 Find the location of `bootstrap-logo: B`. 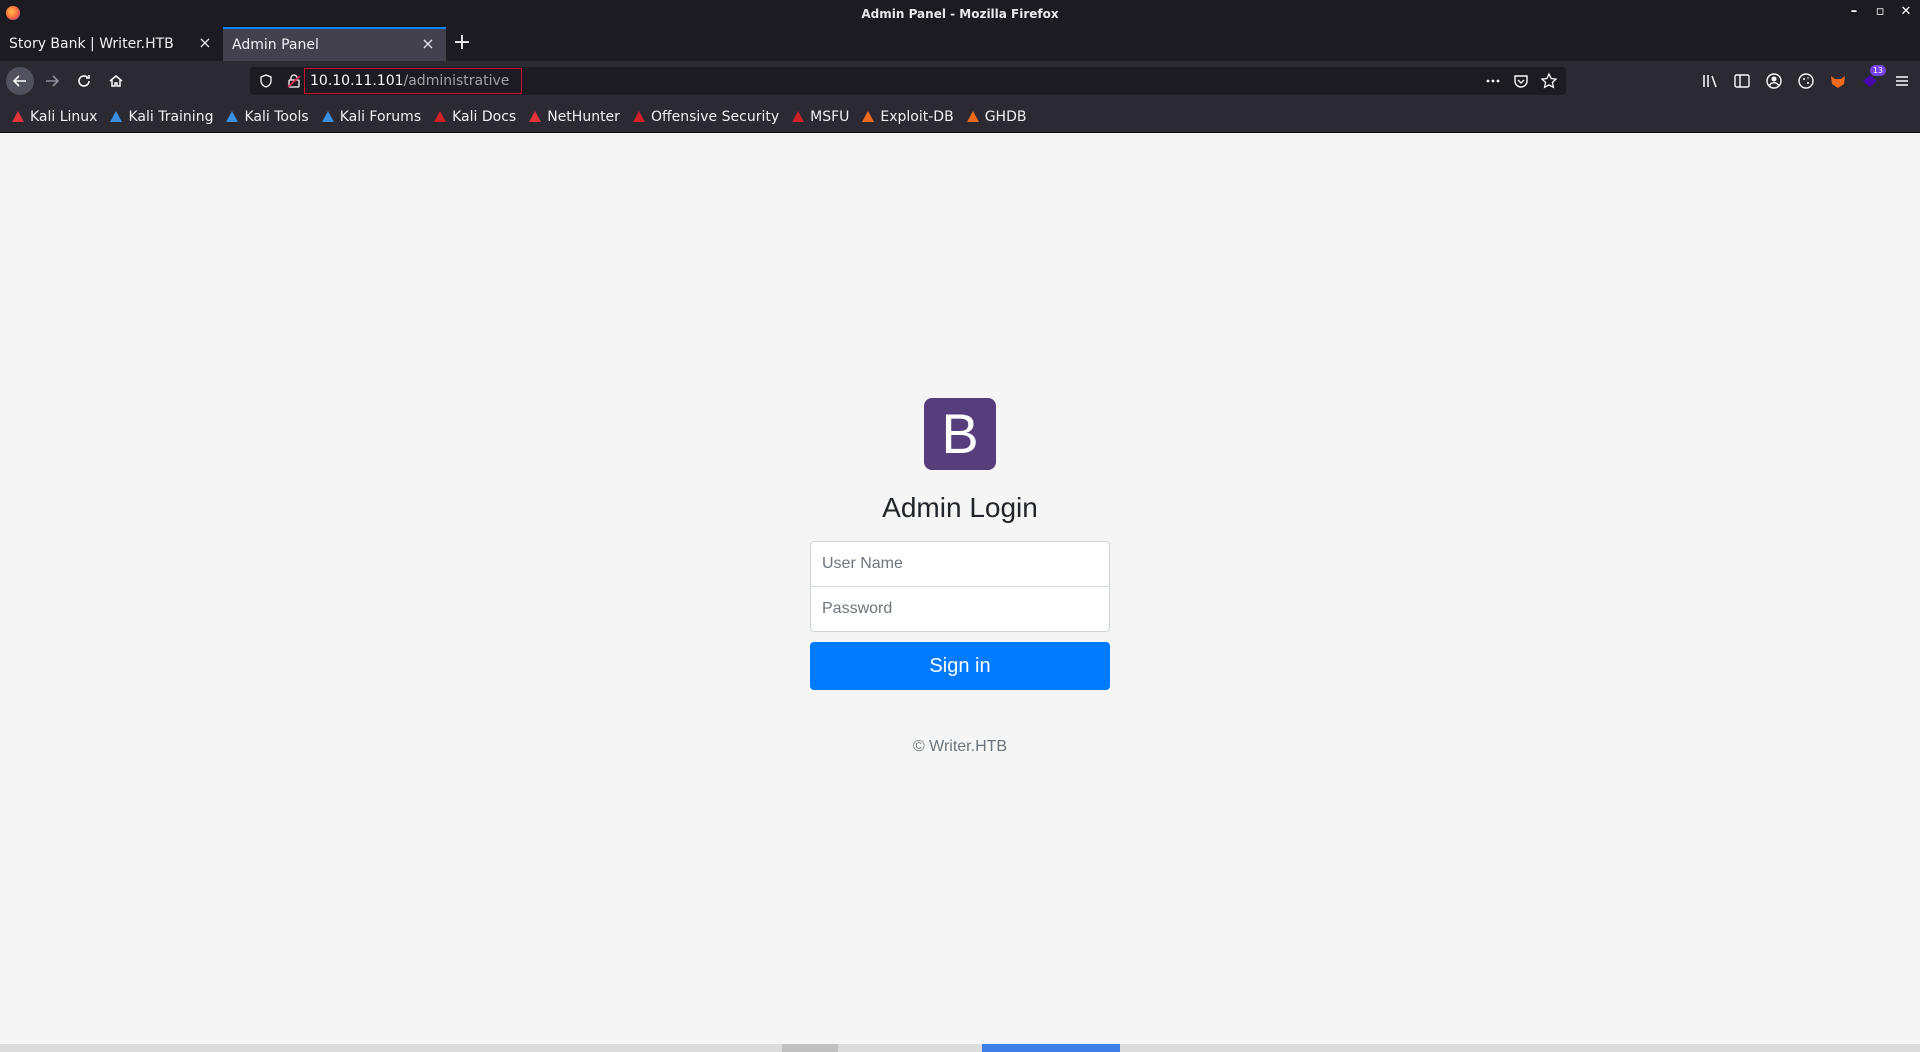

bootstrap-logo: B is located at coordinates (960, 434).